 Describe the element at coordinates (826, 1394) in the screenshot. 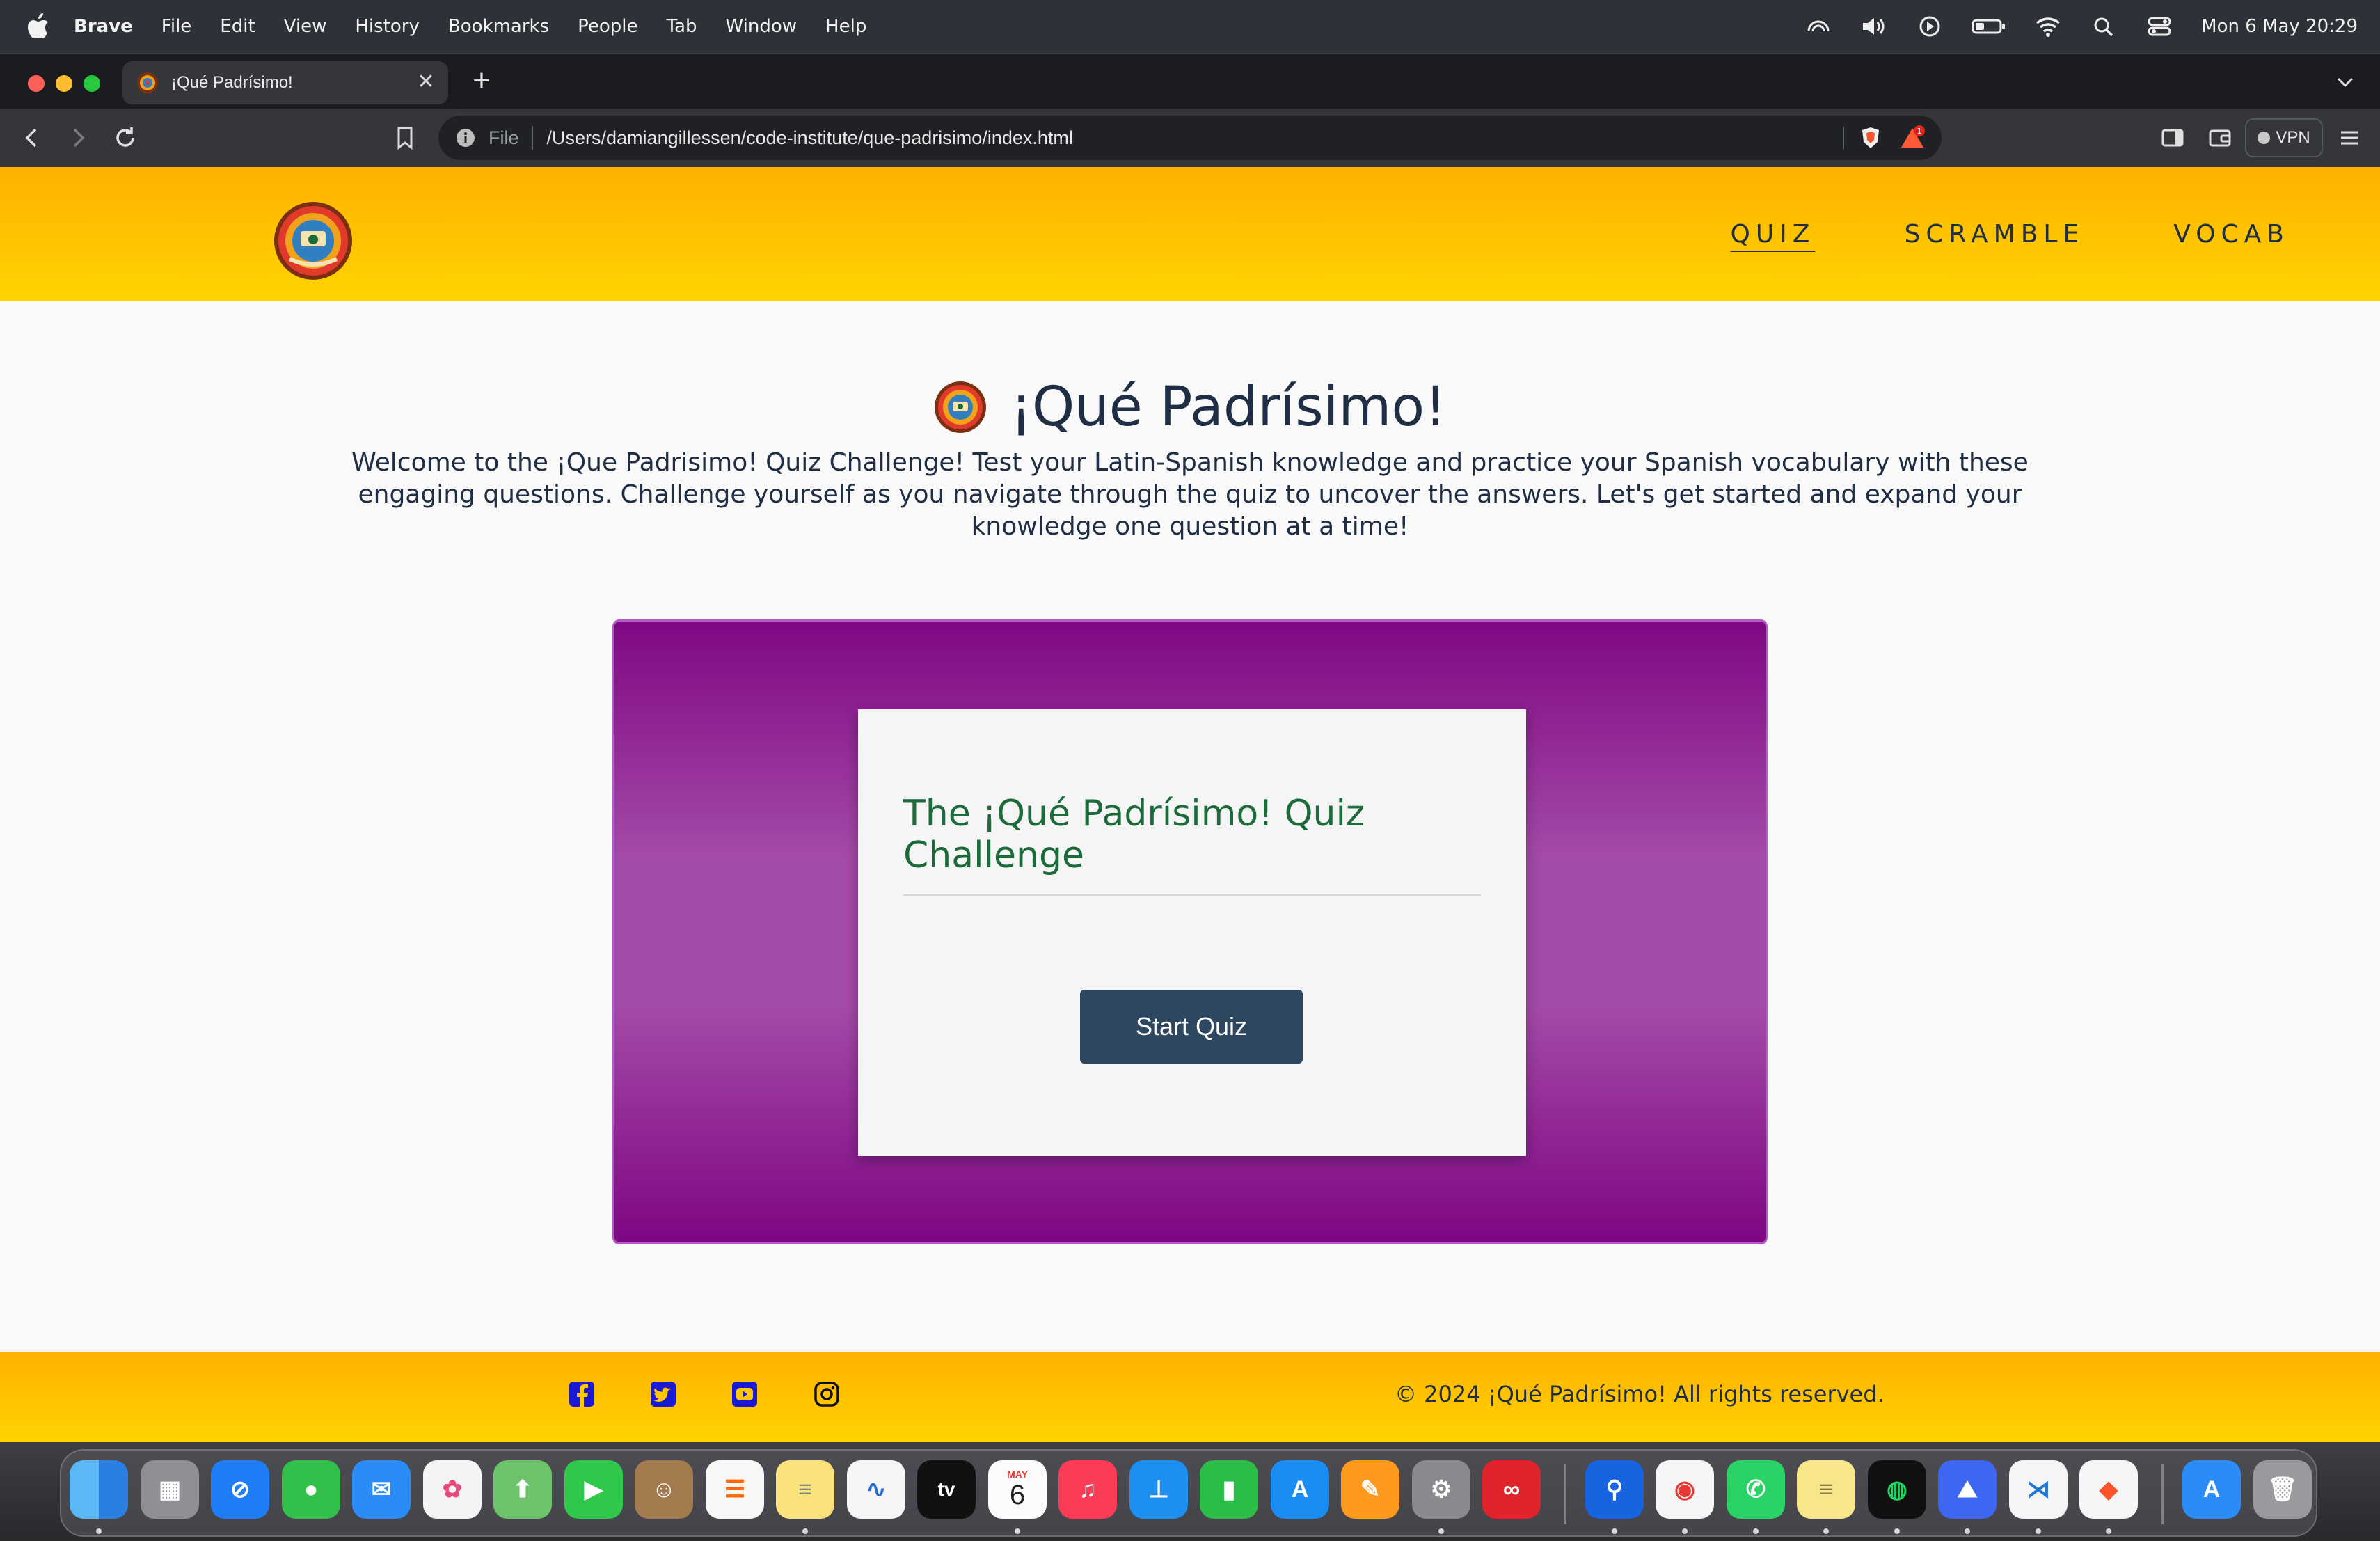

I see `instagram-icon` at that location.